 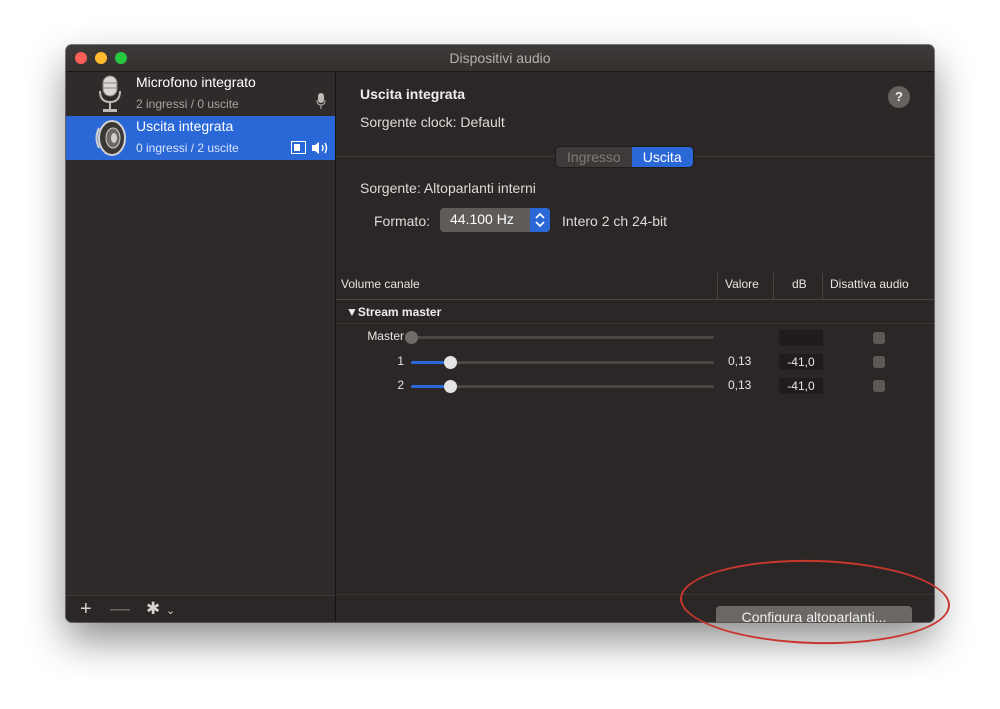 I want to click on channel-label: 2, so click(x=400, y=385).